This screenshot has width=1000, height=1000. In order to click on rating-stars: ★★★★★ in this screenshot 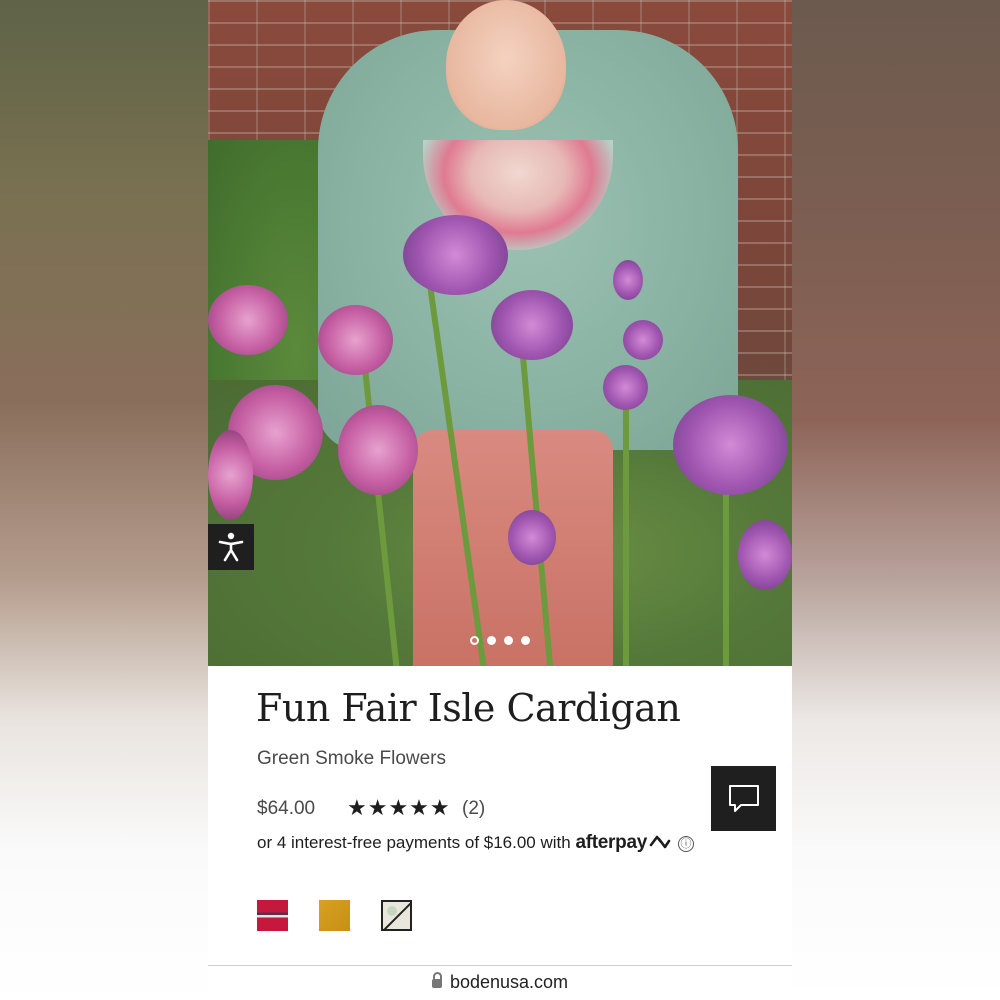, I will do `click(399, 808)`.